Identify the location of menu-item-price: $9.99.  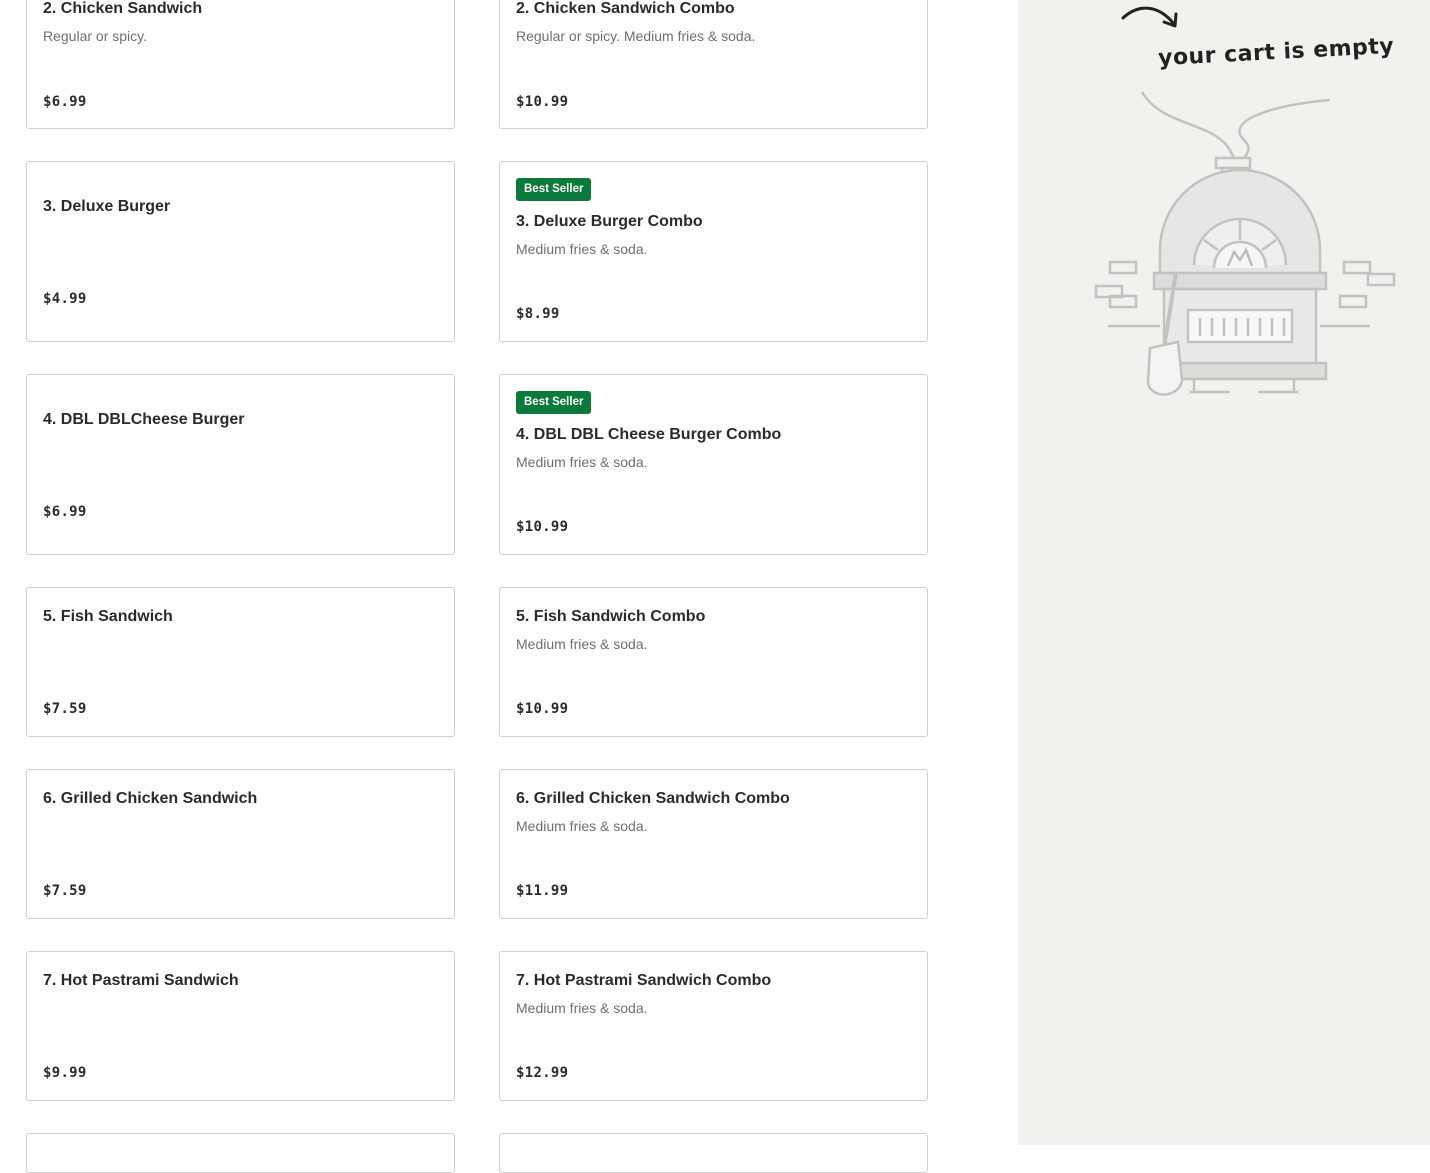
(65, 1073).